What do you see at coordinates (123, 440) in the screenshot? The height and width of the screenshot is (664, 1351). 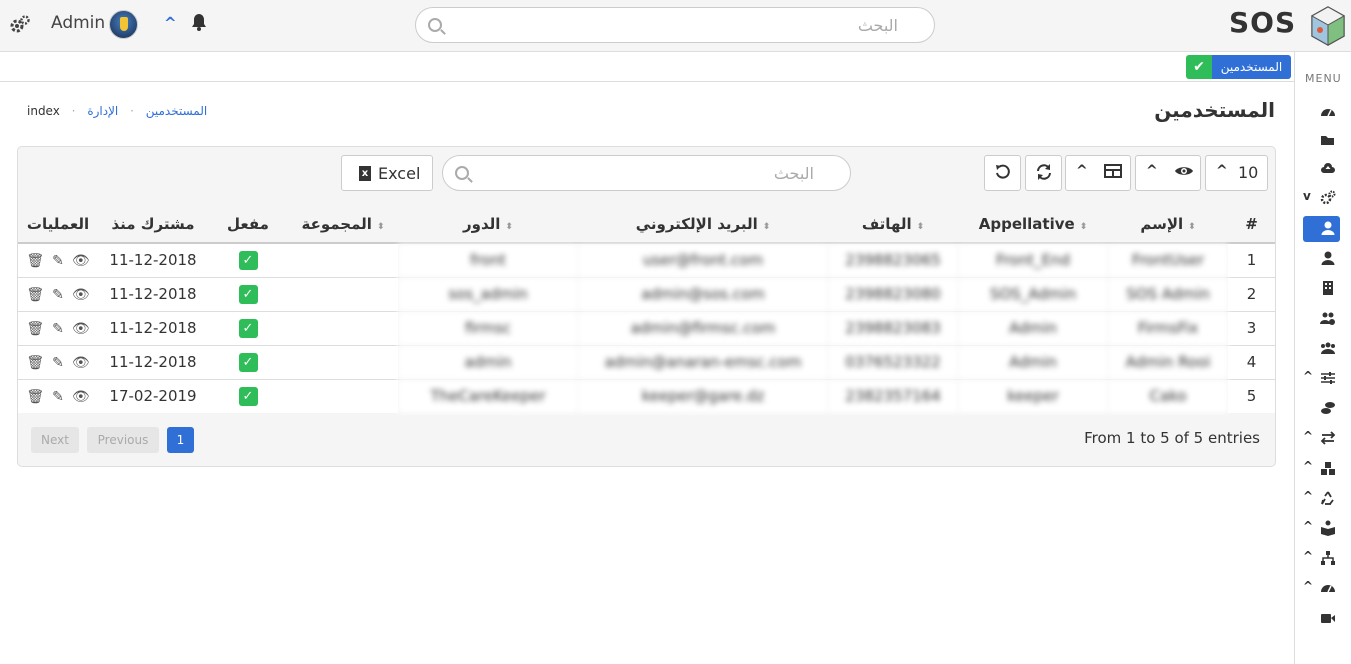 I see `previous-page-button: Previous` at bounding box center [123, 440].